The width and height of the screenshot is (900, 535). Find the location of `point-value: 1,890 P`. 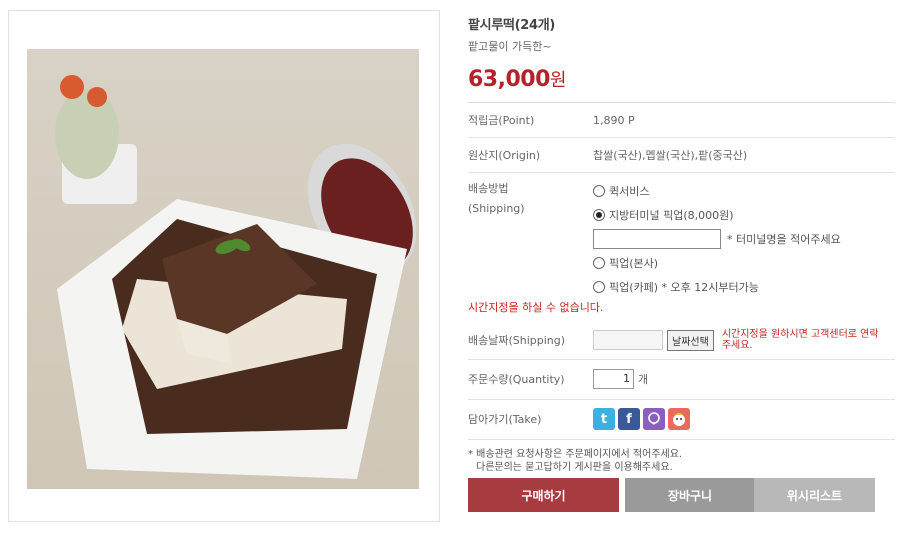

point-value: 1,890 P is located at coordinates (614, 120).